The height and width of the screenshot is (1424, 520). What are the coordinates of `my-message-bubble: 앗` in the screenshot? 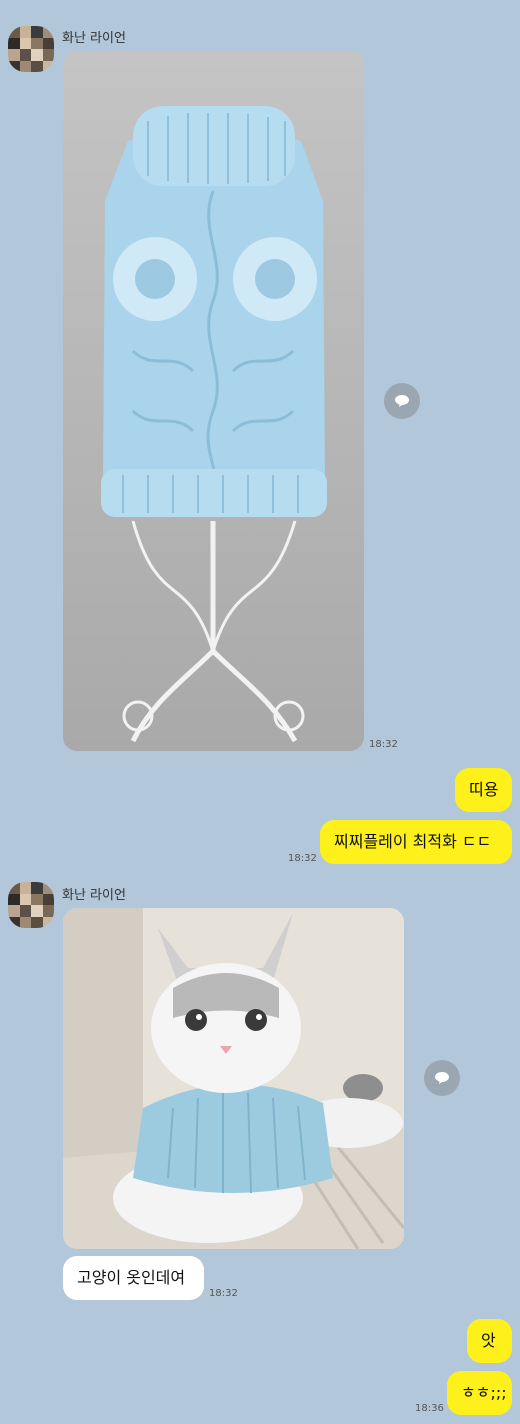 It's located at (489, 1341).